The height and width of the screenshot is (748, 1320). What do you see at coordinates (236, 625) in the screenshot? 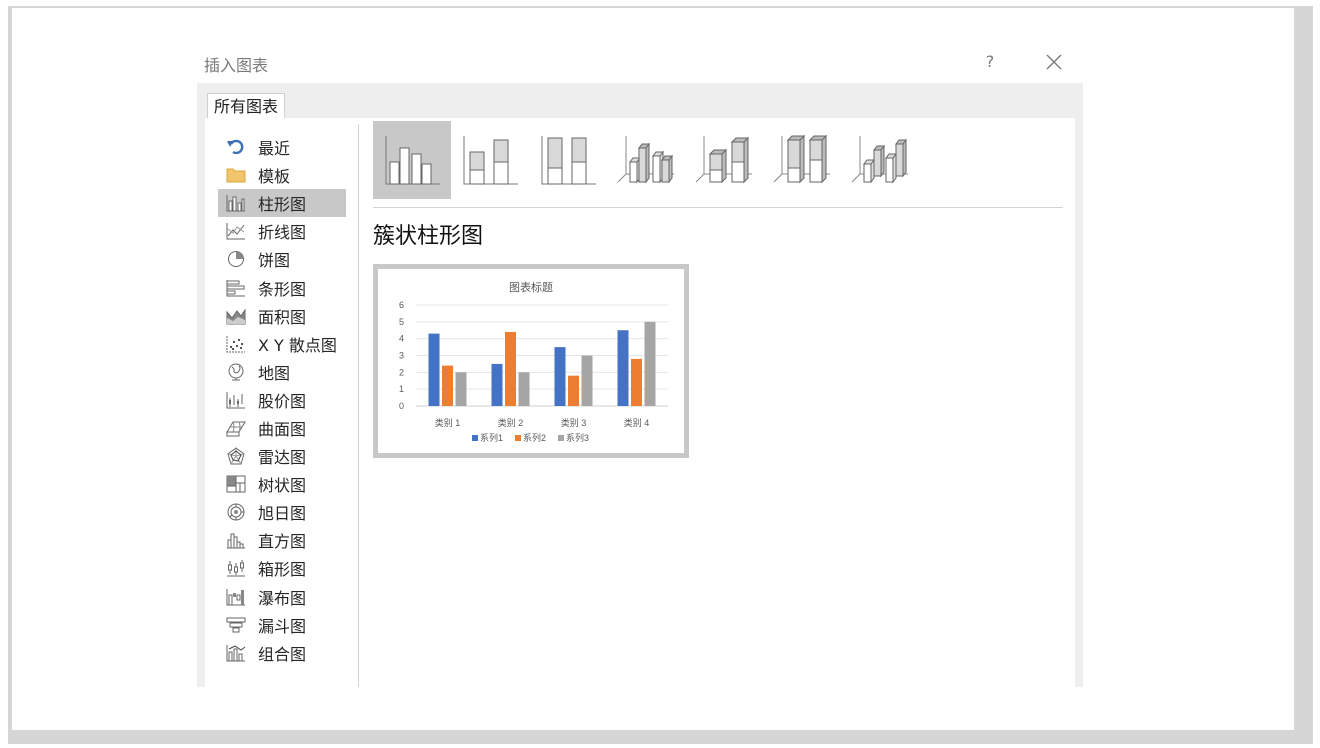
I see `funnel-chart-icon` at bounding box center [236, 625].